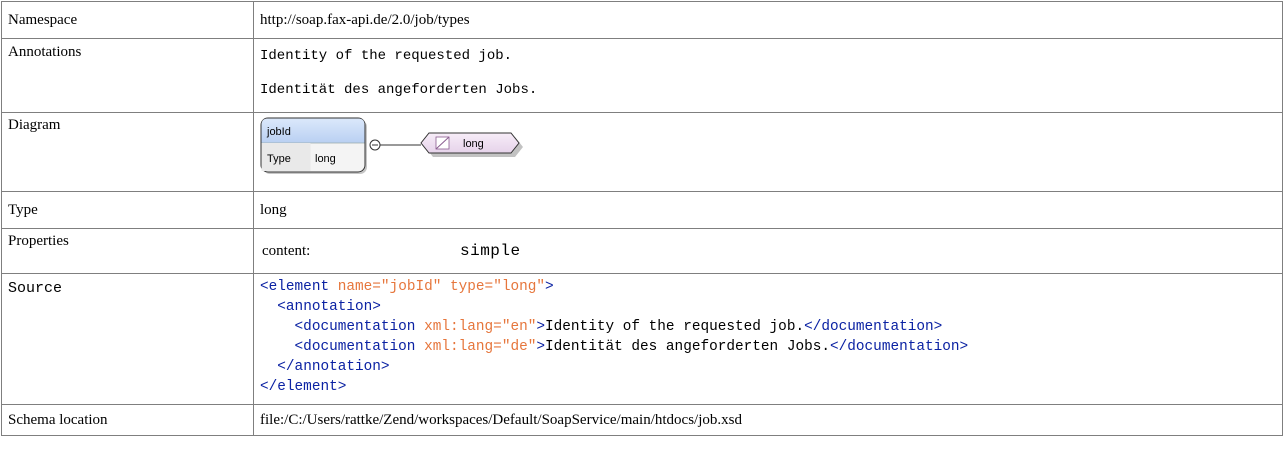 The image size is (1287, 468). I want to click on element-type-label: Type, so click(279, 159).